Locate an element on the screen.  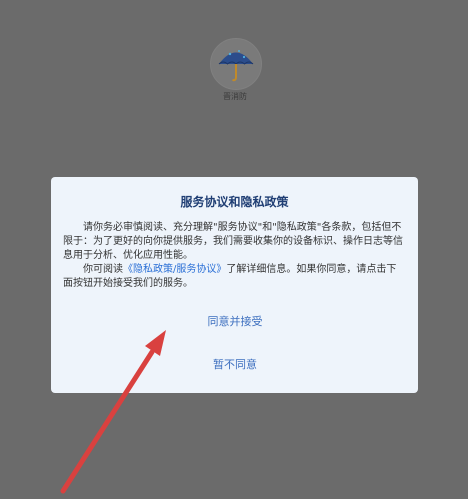
decline-button: 暂不同意 is located at coordinates (235, 365).